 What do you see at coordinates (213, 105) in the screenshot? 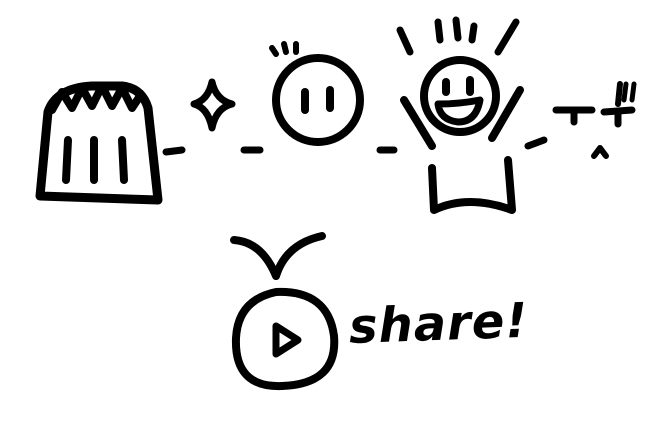
I see `sparkle-icon` at bounding box center [213, 105].